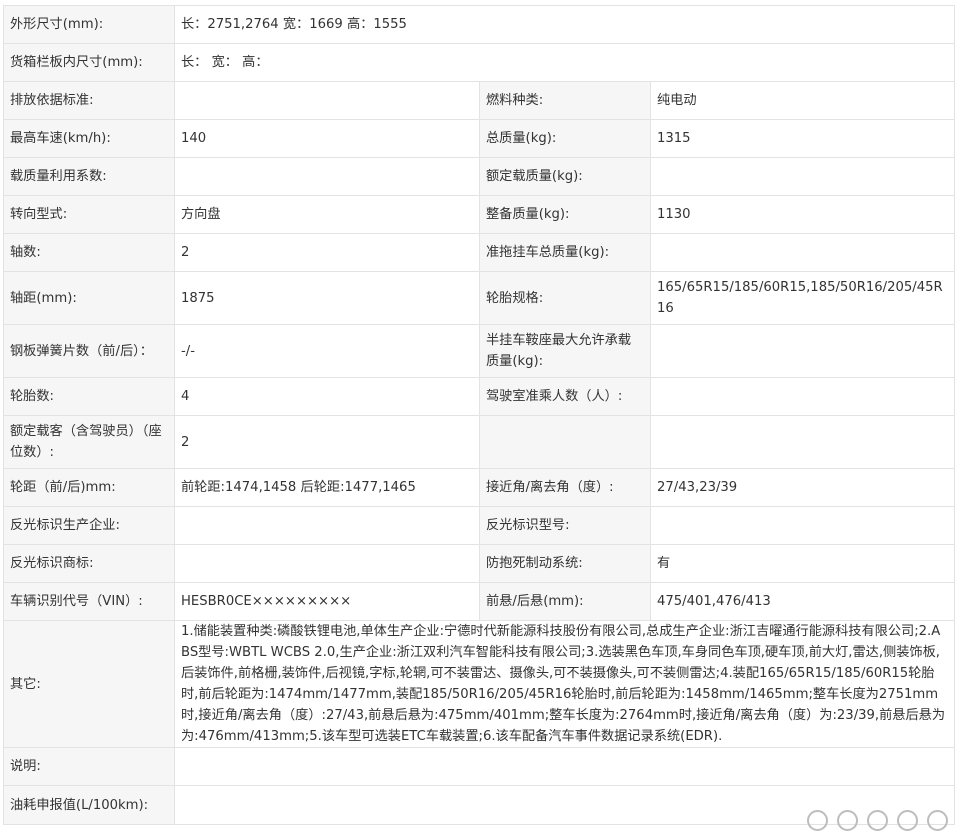 The width and height of the screenshot is (958, 837). Describe the element at coordinates (802, 138) in the screenshot. I see `row-value: 1315` at that location.